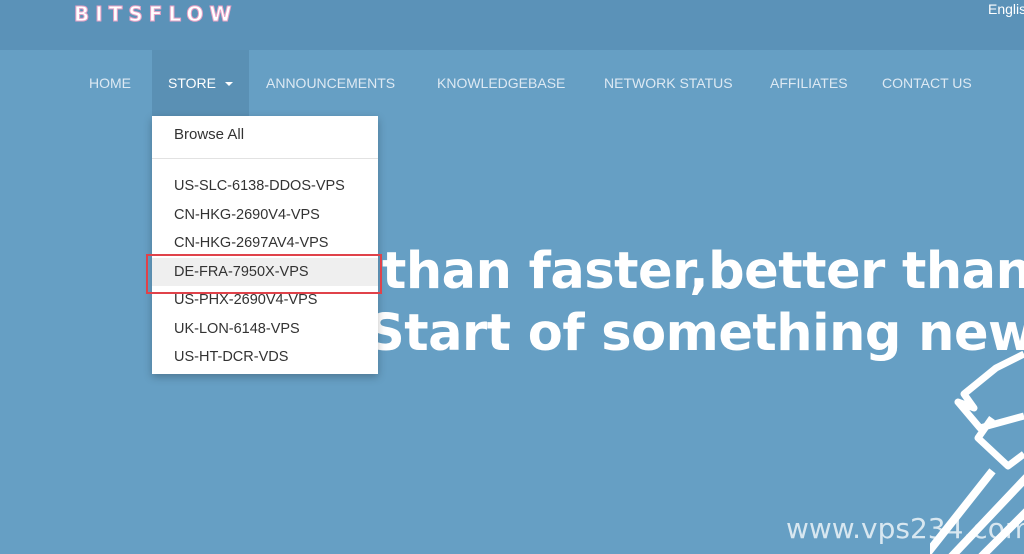 The width and height of the screenshot is (1024, 554). What do you see at coordinates (330, 83) in the screenshot?
I see `nav-announcements: ANNOUNCEMENTS` at bounding box center [330, 83].